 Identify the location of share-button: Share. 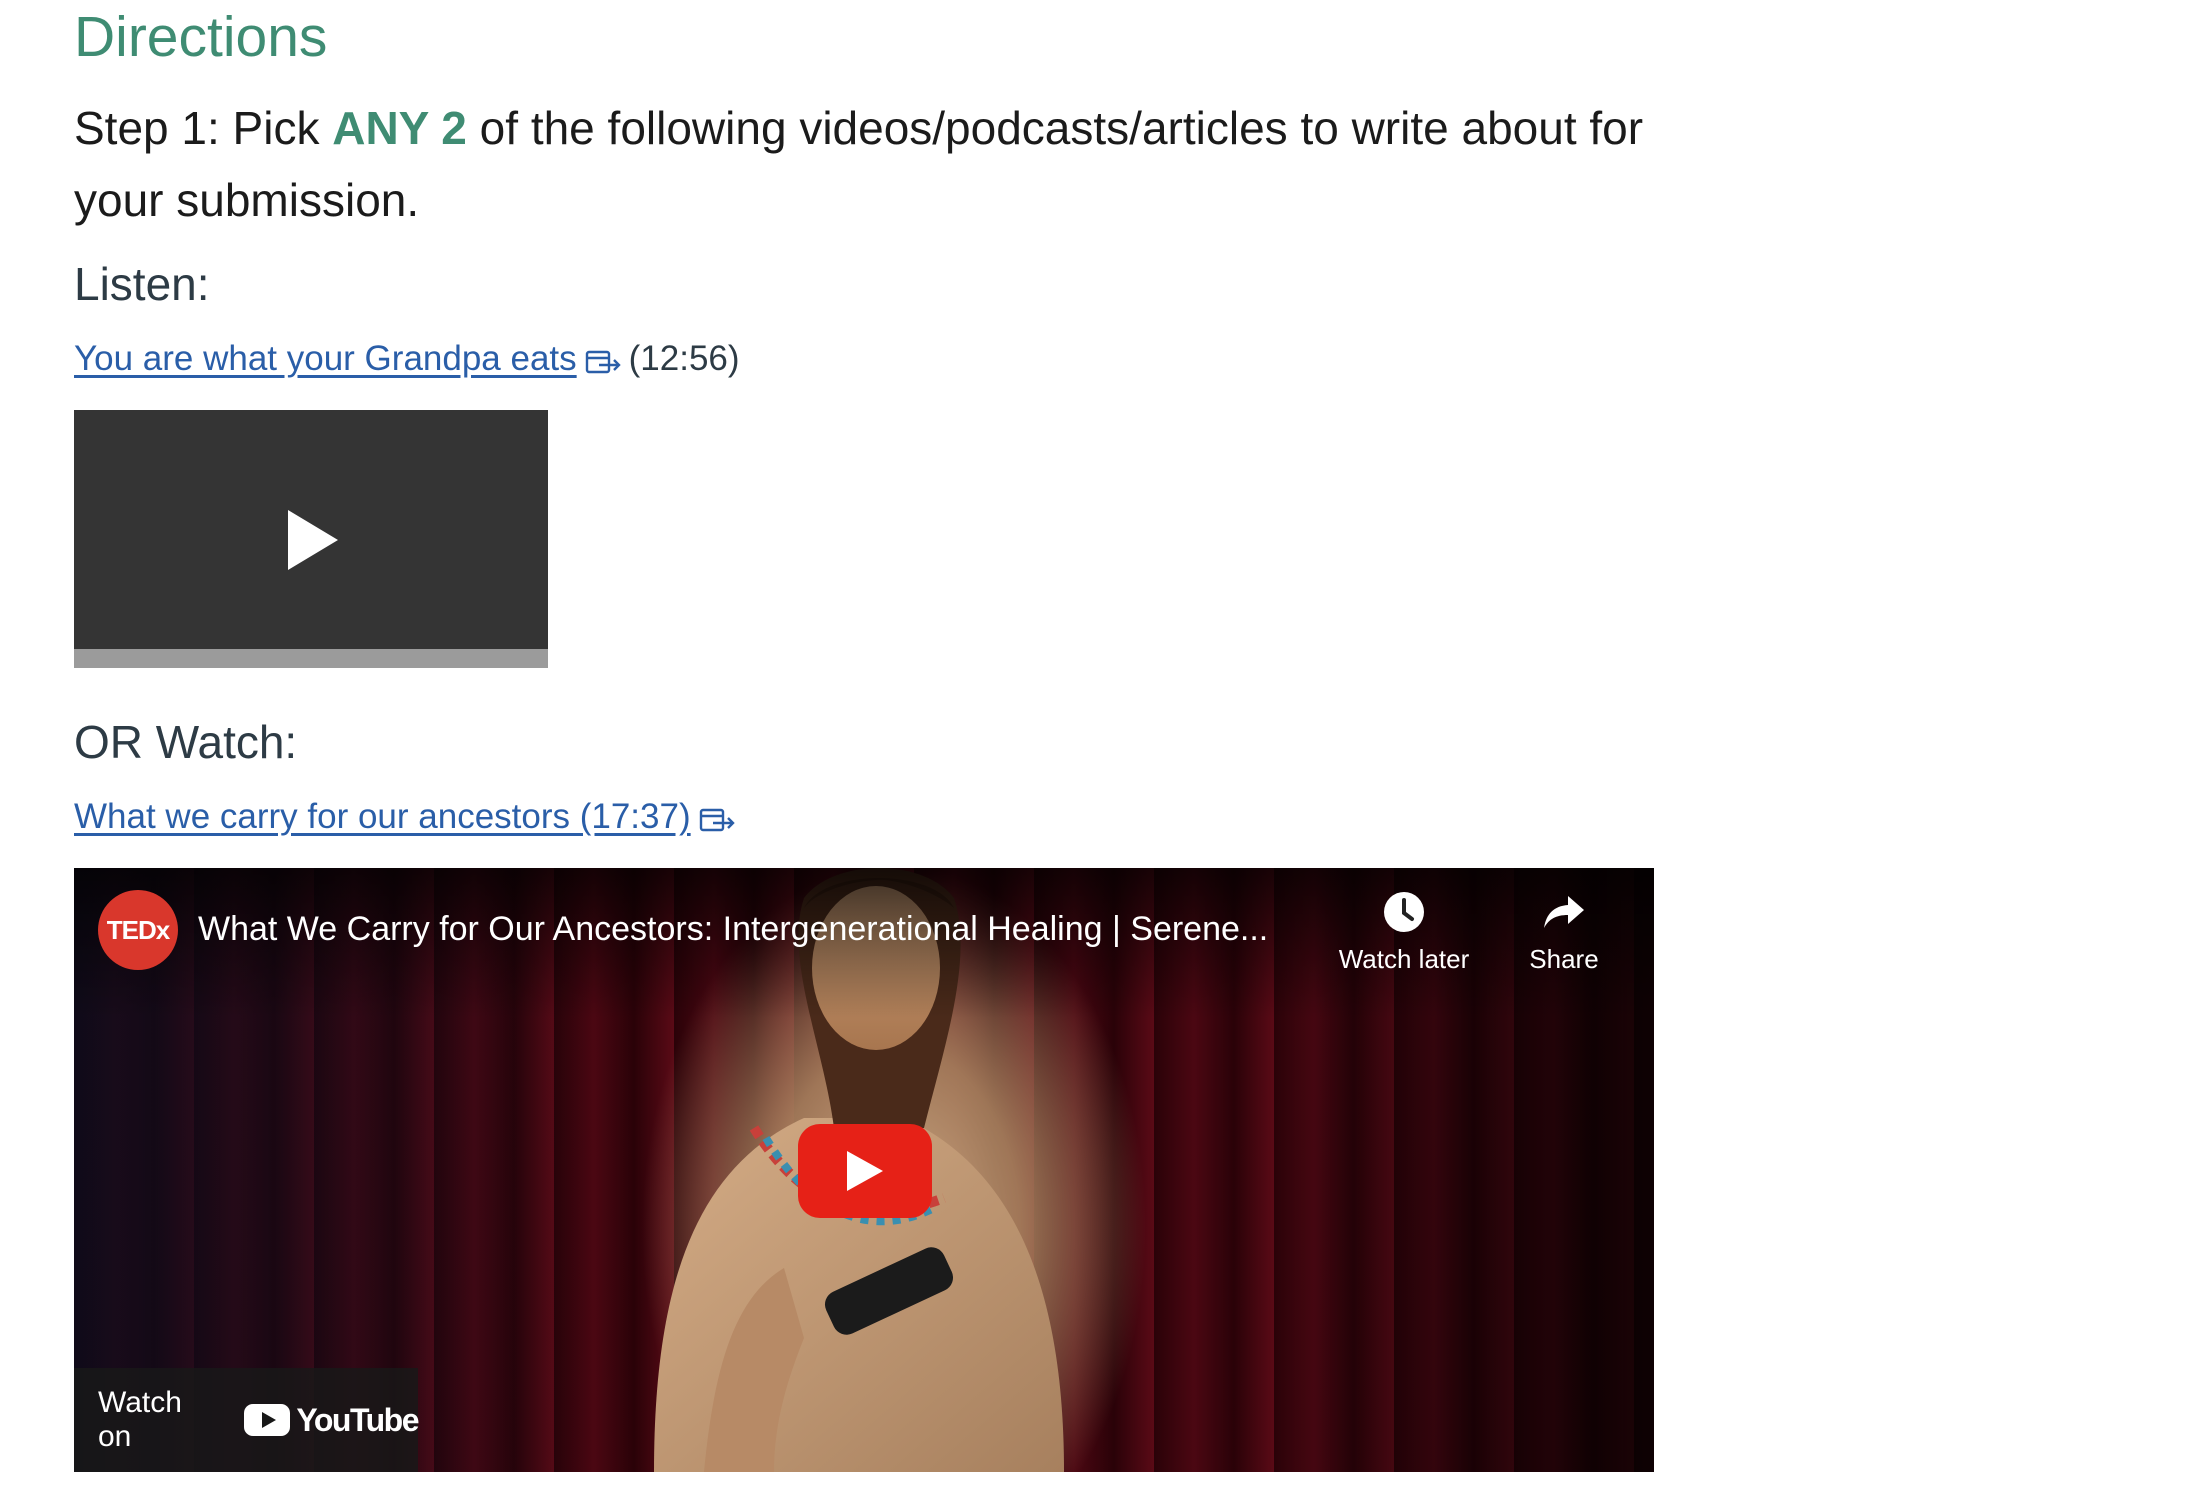
(1564, 933).